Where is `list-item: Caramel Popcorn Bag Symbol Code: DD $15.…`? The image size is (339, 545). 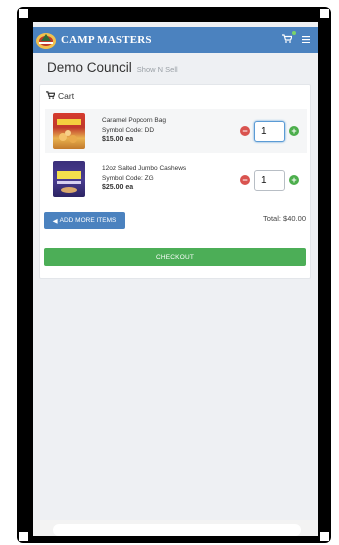 list-item: Caramel Popcorn Bag Symbol Code: DD $15.… is located at coordinates (176, 131).